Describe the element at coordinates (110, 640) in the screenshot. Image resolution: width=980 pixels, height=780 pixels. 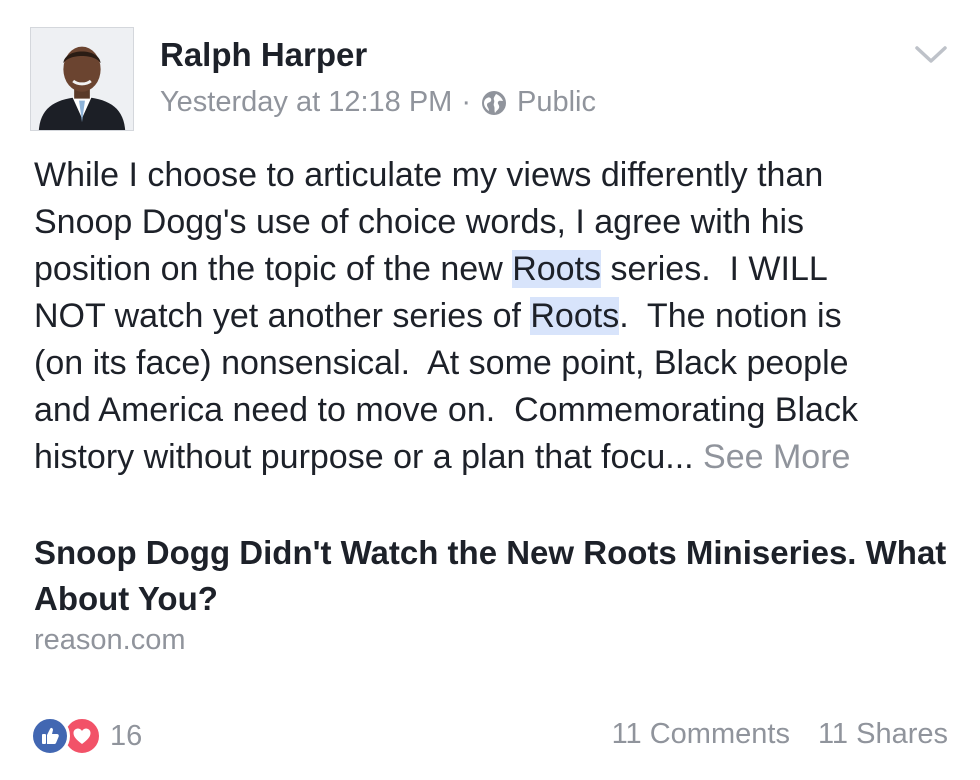
I see `link-domain: reason.com` at that location.